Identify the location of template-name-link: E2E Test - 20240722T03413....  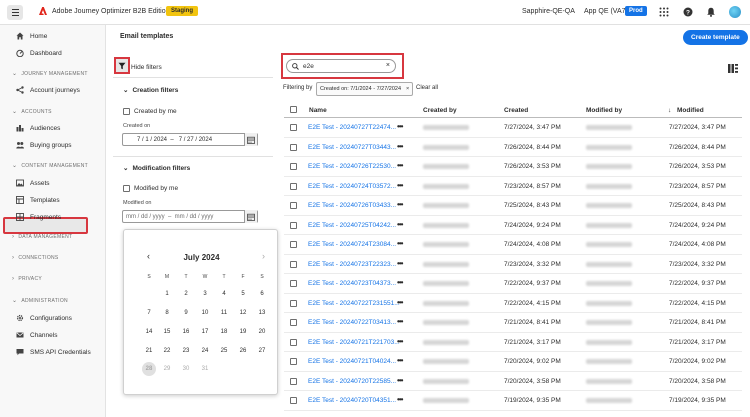
(352, 322).